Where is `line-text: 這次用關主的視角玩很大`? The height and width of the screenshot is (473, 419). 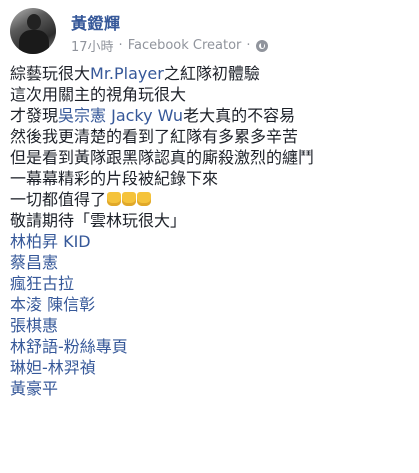
line-text: 這次用關主的視角玩很大 is located at coordinates (98, 94).